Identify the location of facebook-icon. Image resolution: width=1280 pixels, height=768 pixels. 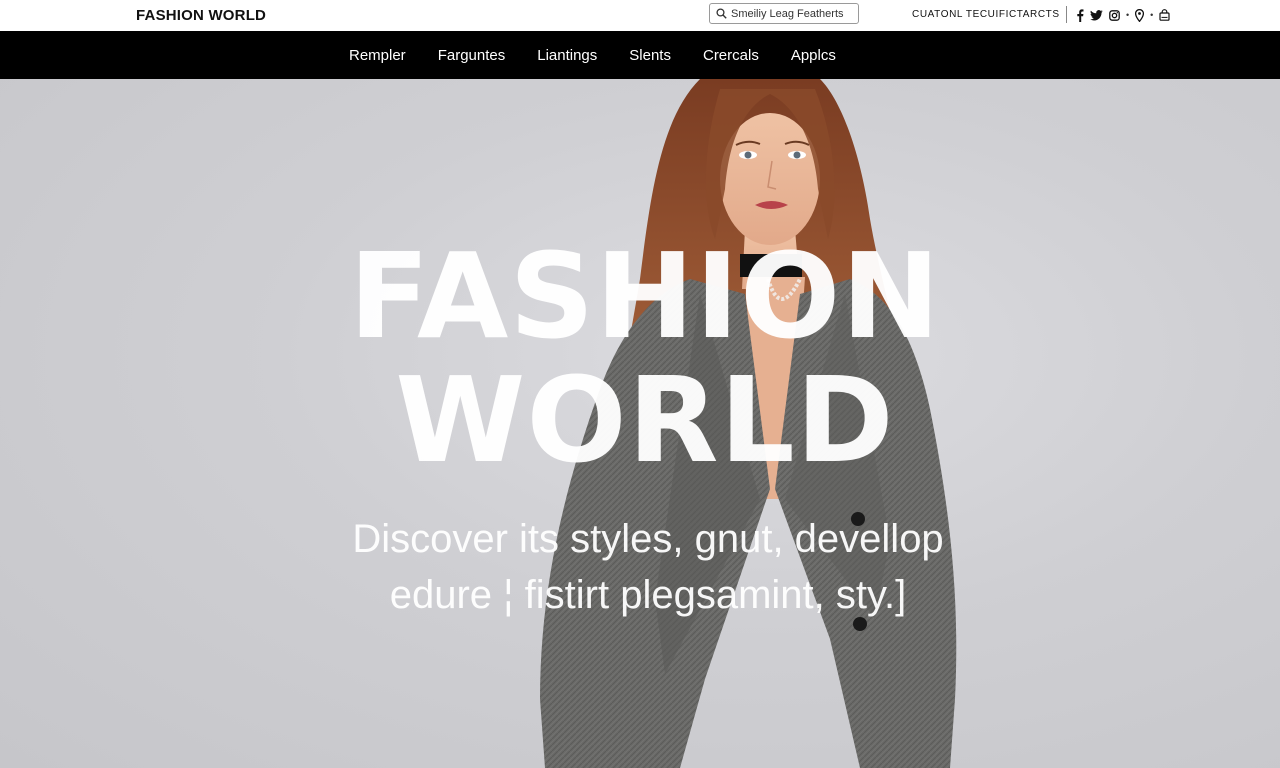
(1080, 15).